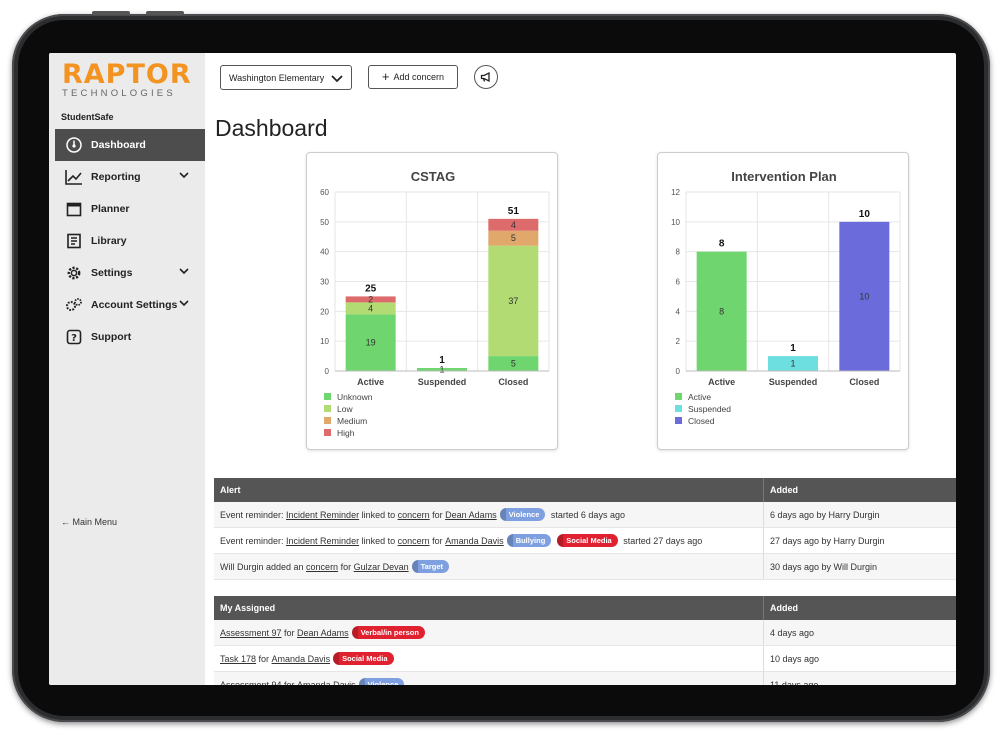  What do you see at coordinates (827, 540) in the screenshot?
I see `alert-added: 27 days ago by Harry Durgin` at bounding box center [827, 540].